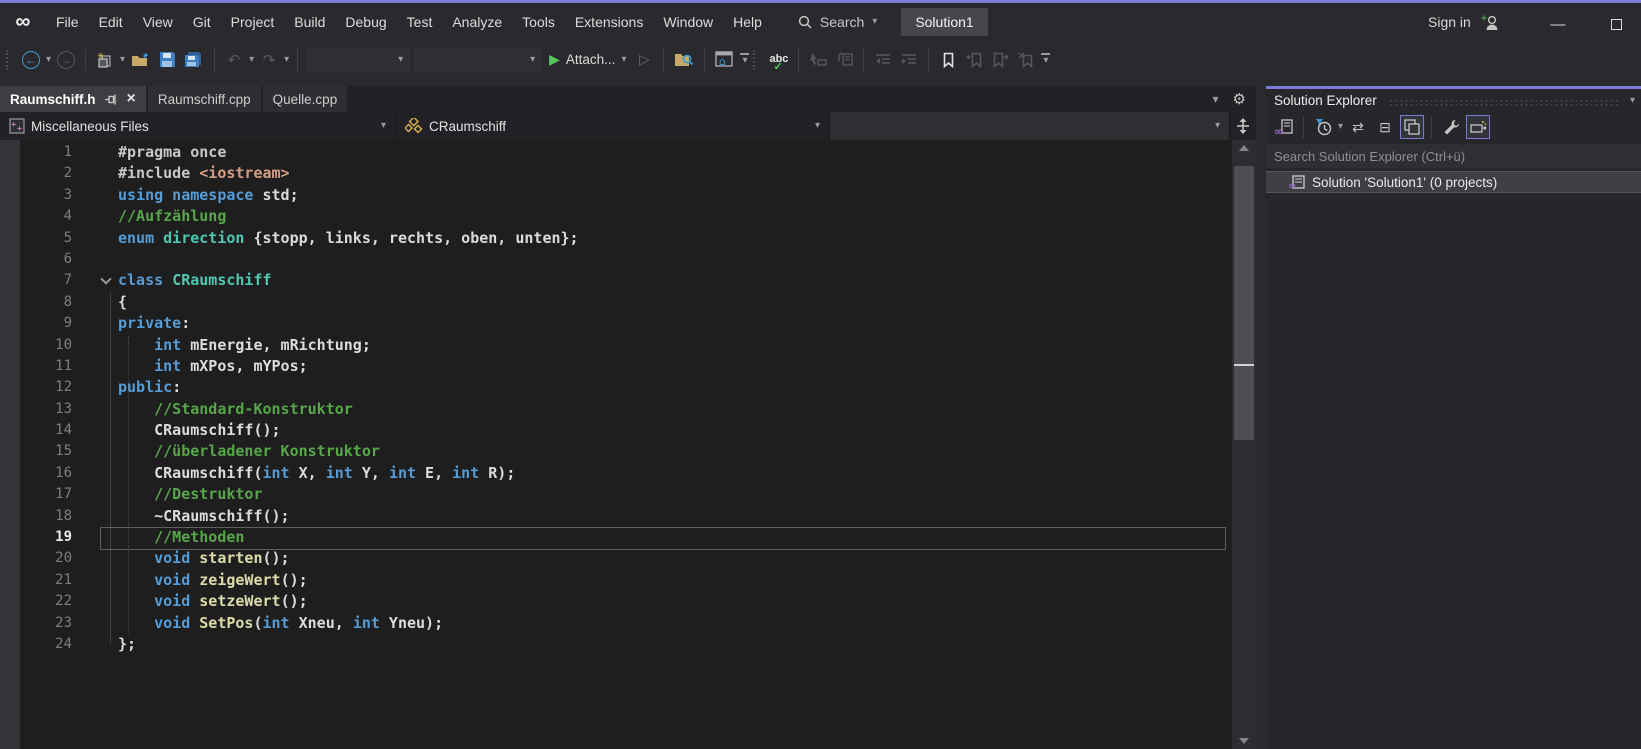 The height and width of the screenshot is (749, 1641). What do you see at coordinates (616, 302) in the screenshot?
I see `code-line: 8{` at bounding box center [616, 302].